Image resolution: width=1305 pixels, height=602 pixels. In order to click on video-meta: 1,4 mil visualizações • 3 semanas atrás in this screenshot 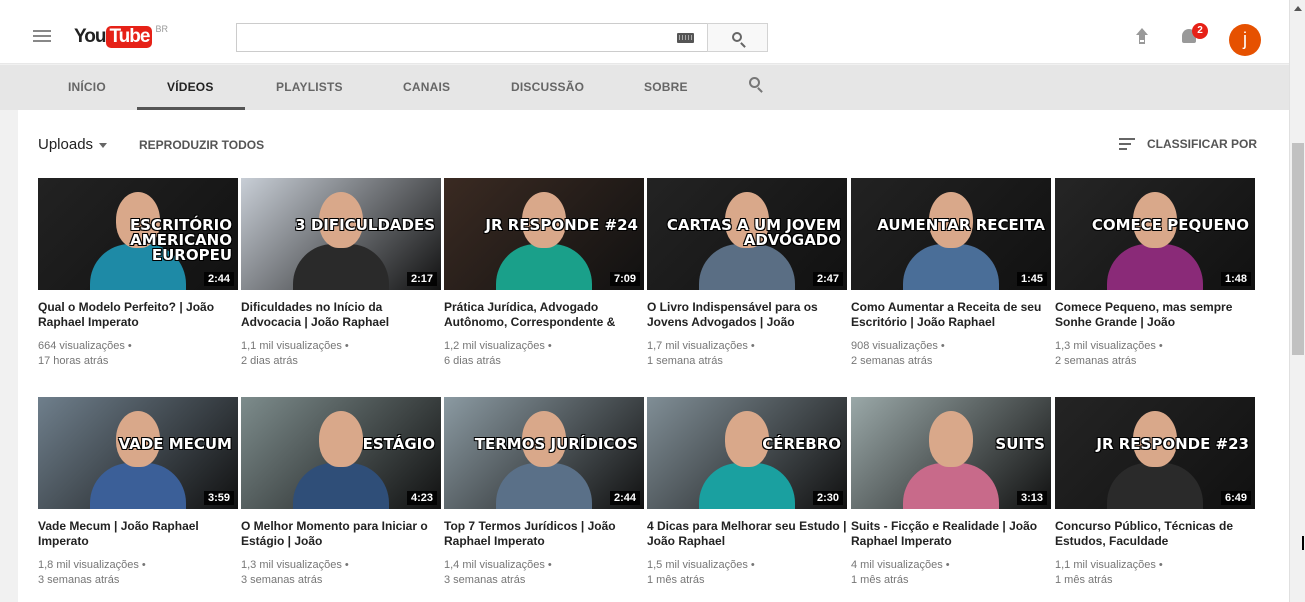, I will do `click(544, 573)`.